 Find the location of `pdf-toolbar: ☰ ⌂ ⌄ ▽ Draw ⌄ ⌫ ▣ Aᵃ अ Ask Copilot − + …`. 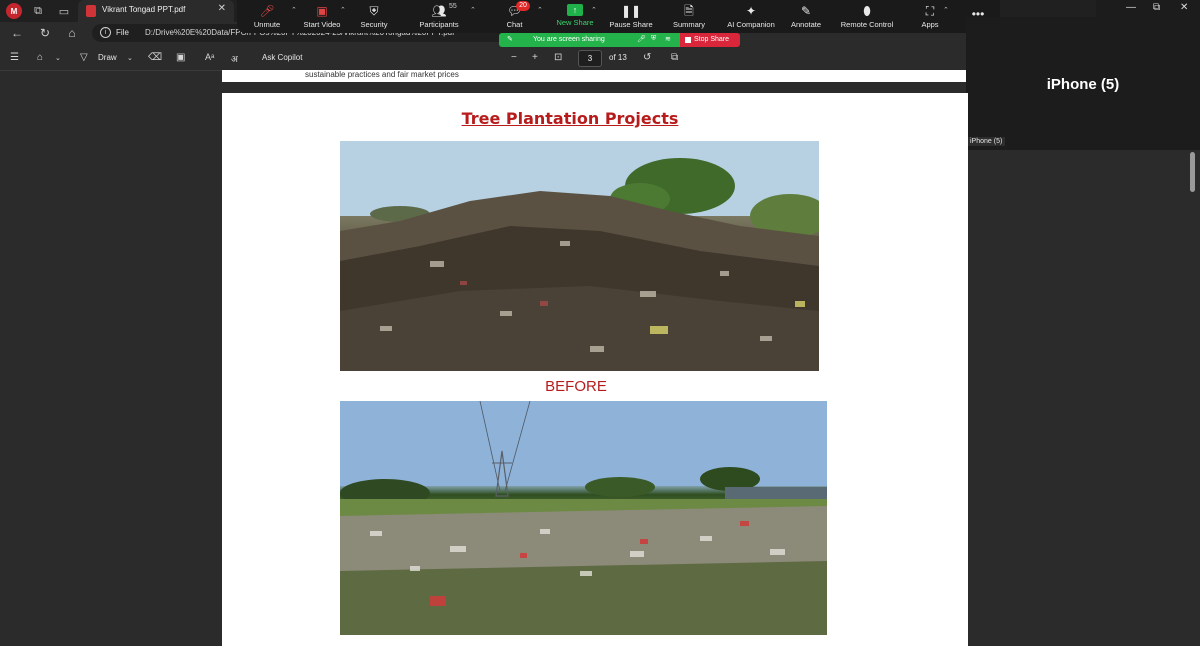

pdf-toolbar: ☰ ⌂ ⌄ ▽ Draw ⌄ ⌫ ▣ Aᵃ अ Ask Copilot − + … is located at coordinates (483, 59).